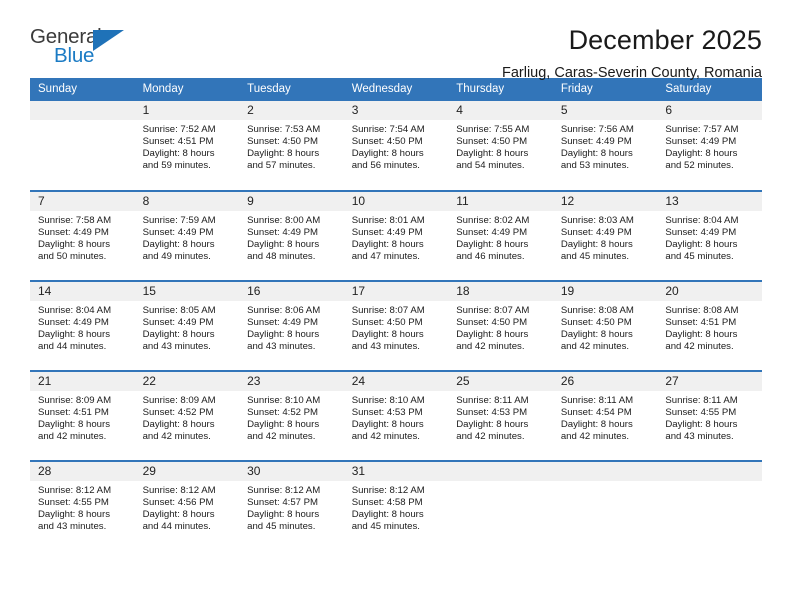 The height and width of the screenshot is (612, 792). What do you see at coordinates (595, 166) in the screenshot?
I see `daylight-text-line2: and 53 minutes.` at bounding box center [595, 166].